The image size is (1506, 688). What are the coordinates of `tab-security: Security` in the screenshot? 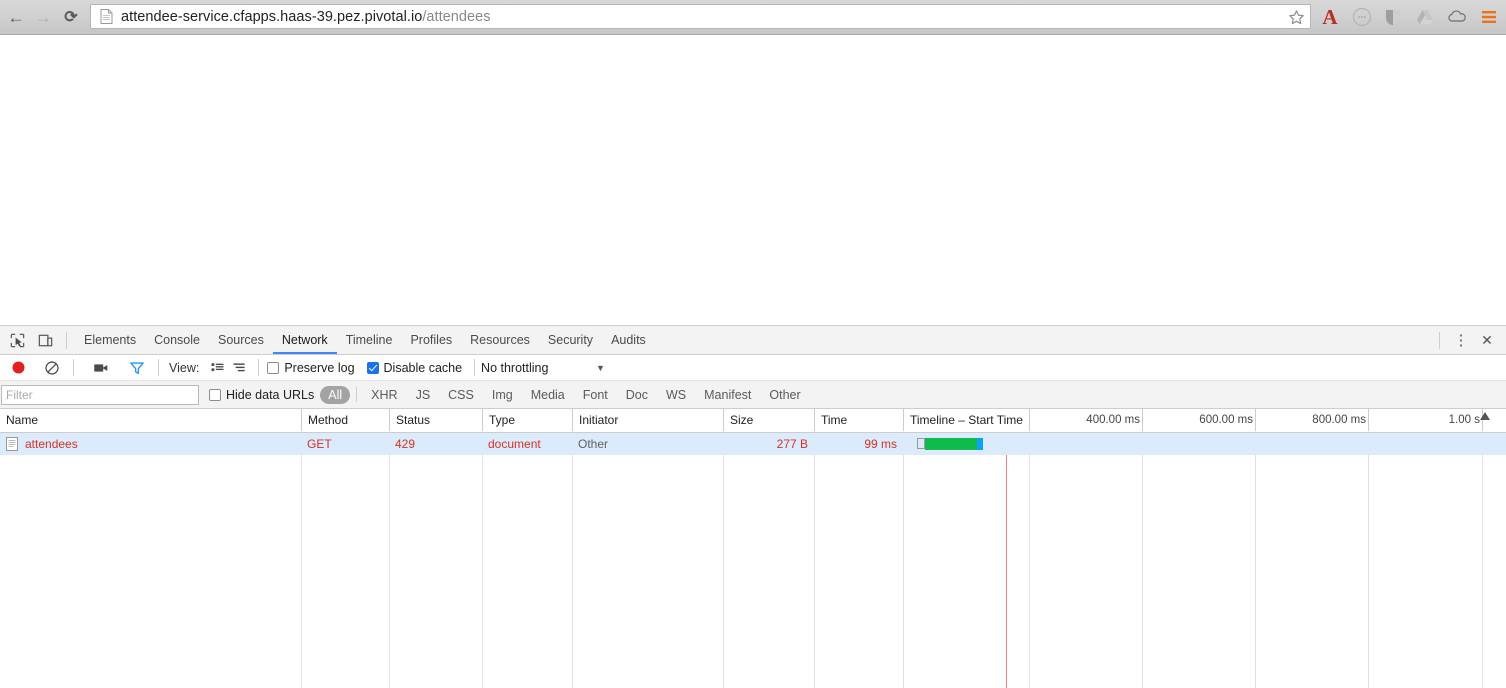 It's located at (570, 340).